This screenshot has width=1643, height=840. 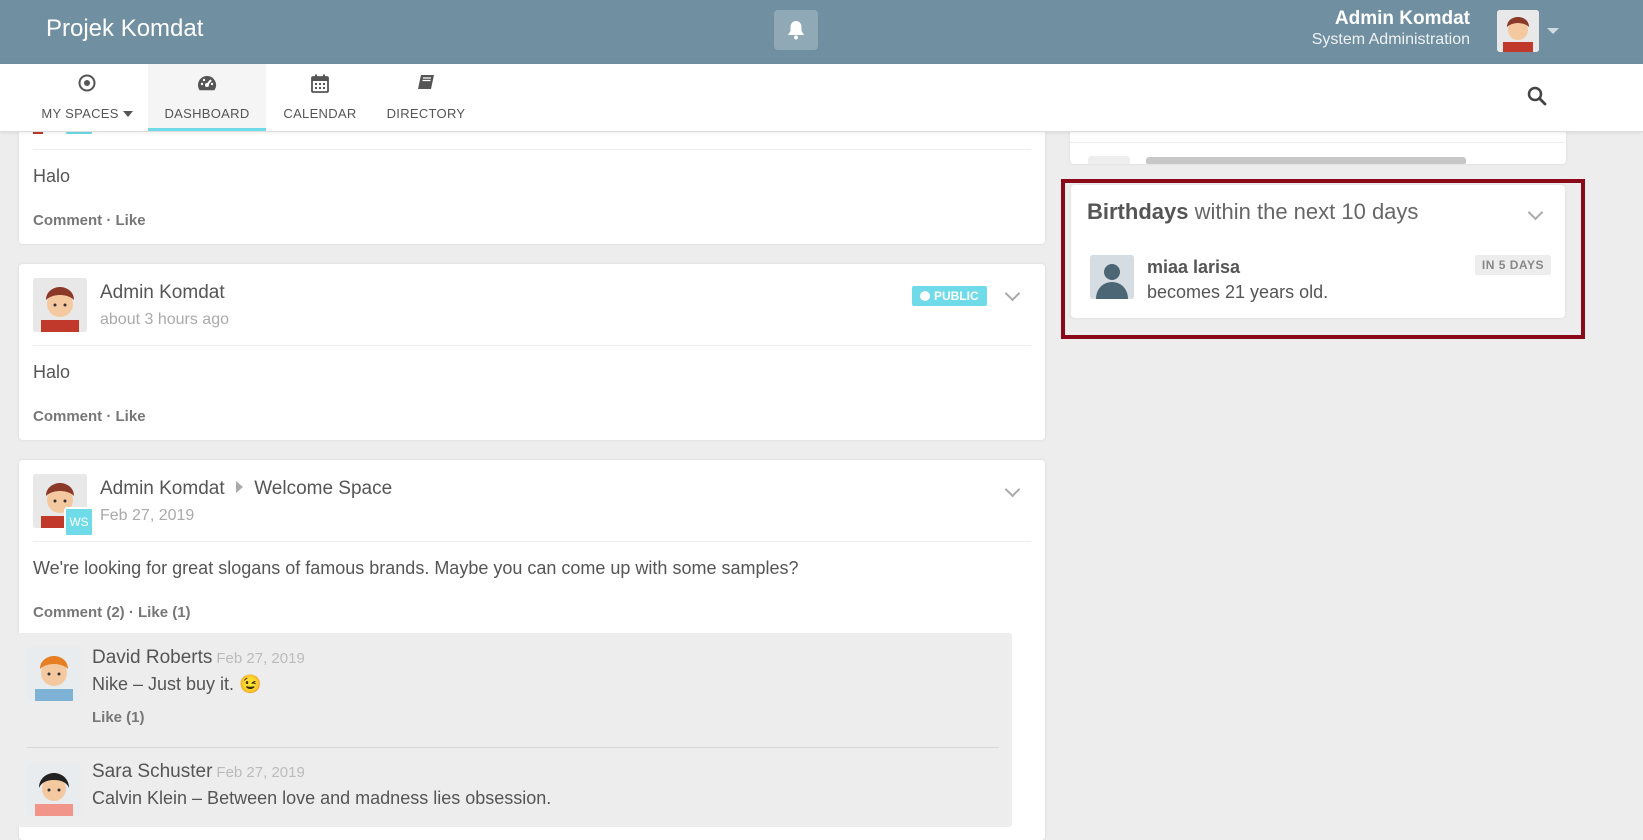 I want to click on post-actions: Comment (2) · Like (1), so click(x=112, y=612).